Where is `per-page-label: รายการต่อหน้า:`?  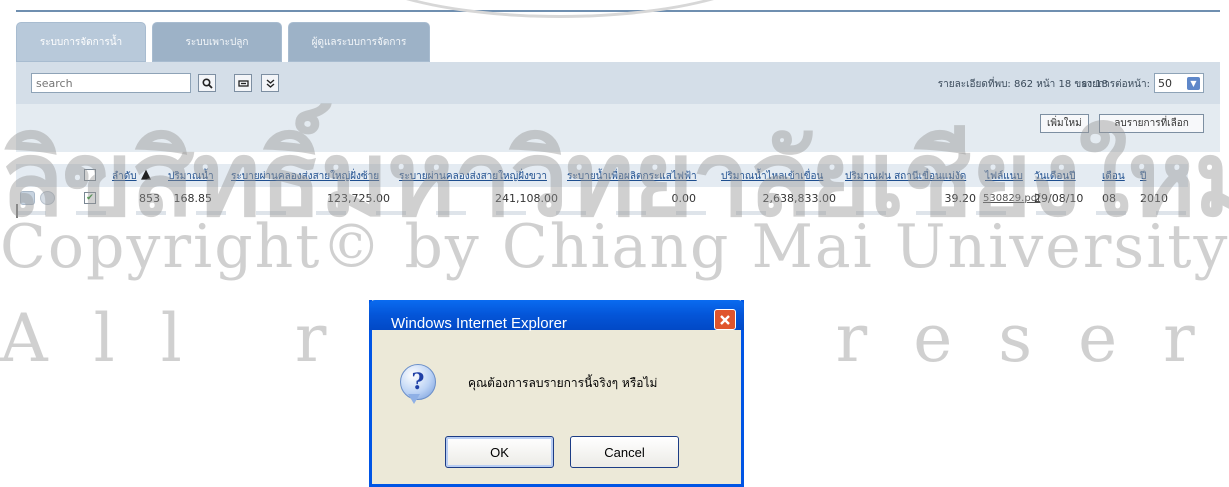 per-page-label: รายการต่อหน้า: is located at coordinates (1115, 84).